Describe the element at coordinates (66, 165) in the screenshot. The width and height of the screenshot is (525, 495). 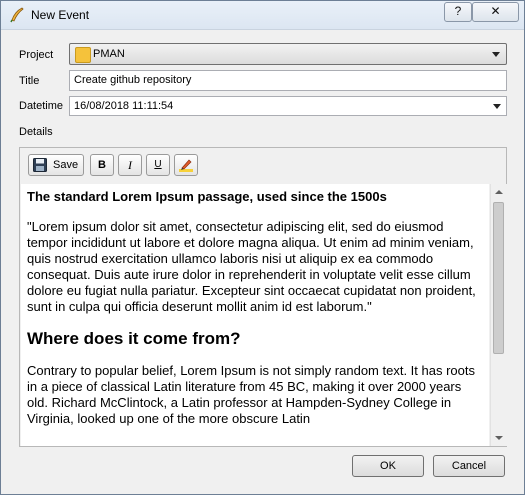
I see `save-button-label: Save` at that location.